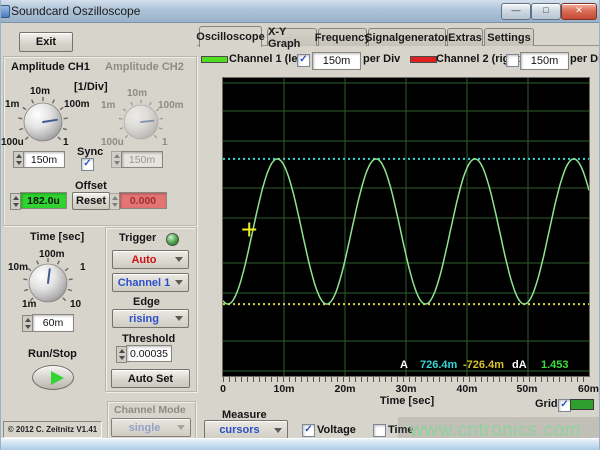 Image resolution: width=600 pixels, height=450 pixels. Describe the element at coordinates (496, 430) in the screenshot. I see `watermark-text: www.cntronics.com` at that location.